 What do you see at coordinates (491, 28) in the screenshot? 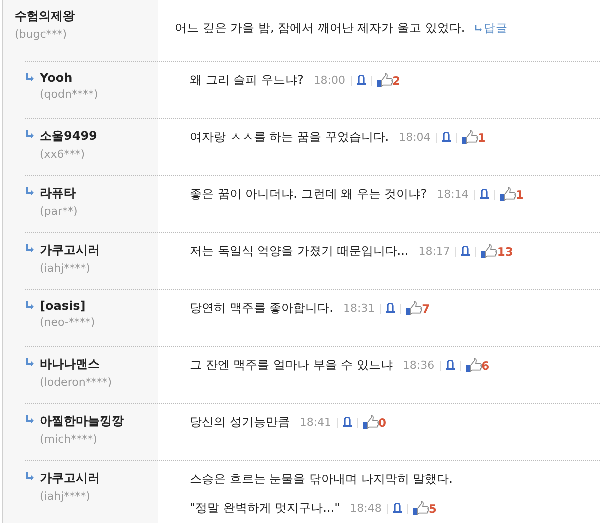
I see `reply-link: 답글` at bounding box center [491, 28].